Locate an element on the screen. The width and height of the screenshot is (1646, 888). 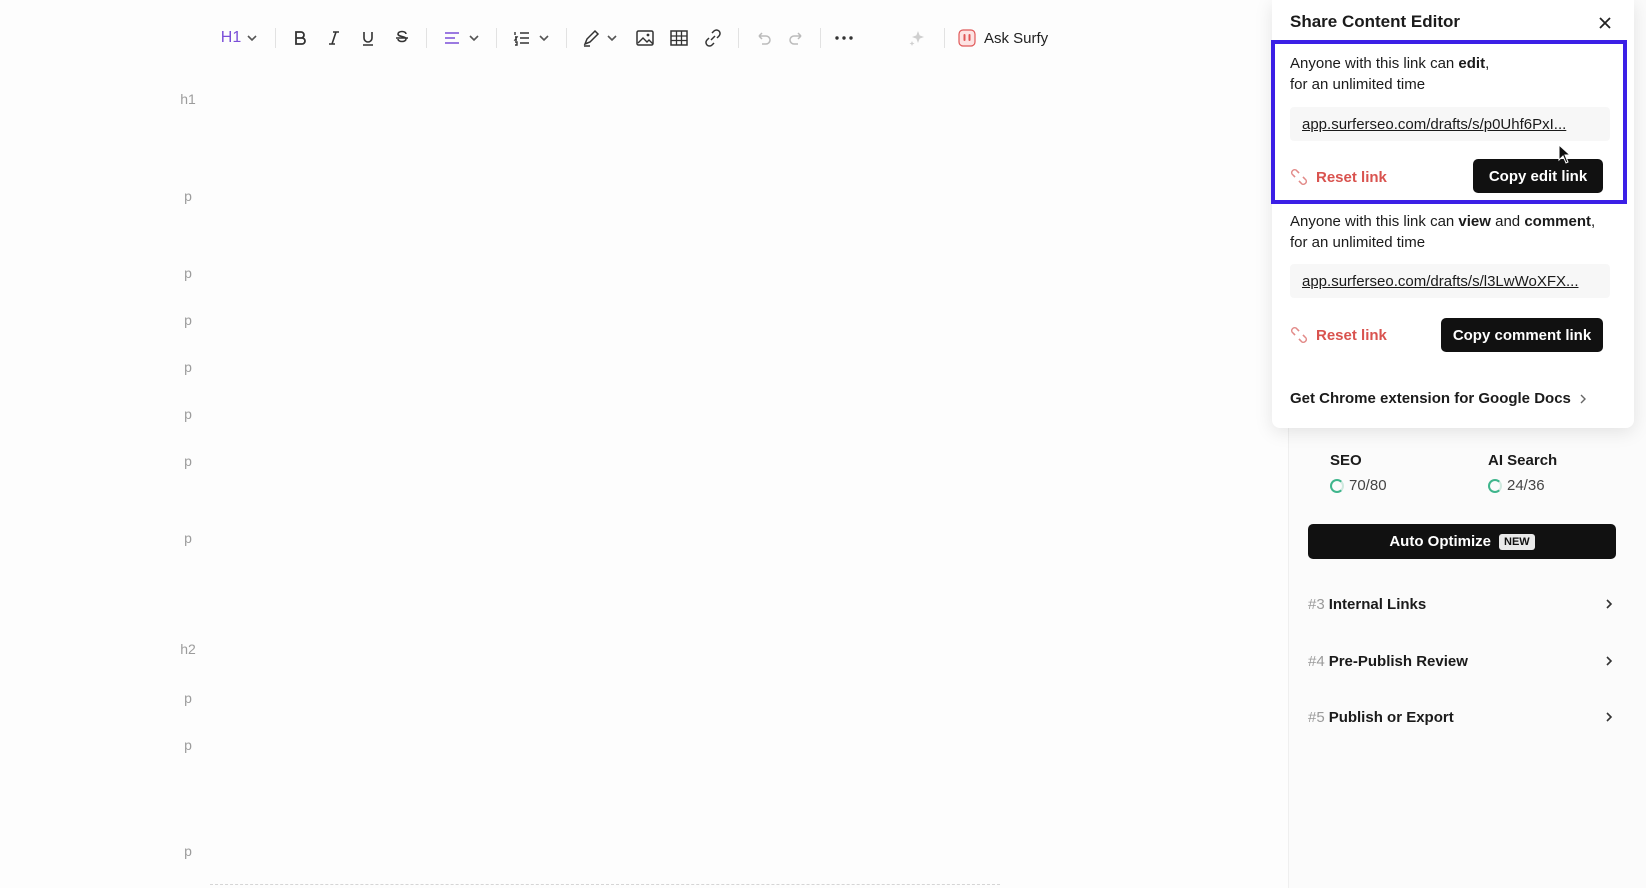
step-internal-links: #3 Internal Links is located at coordinates (1462, 604).